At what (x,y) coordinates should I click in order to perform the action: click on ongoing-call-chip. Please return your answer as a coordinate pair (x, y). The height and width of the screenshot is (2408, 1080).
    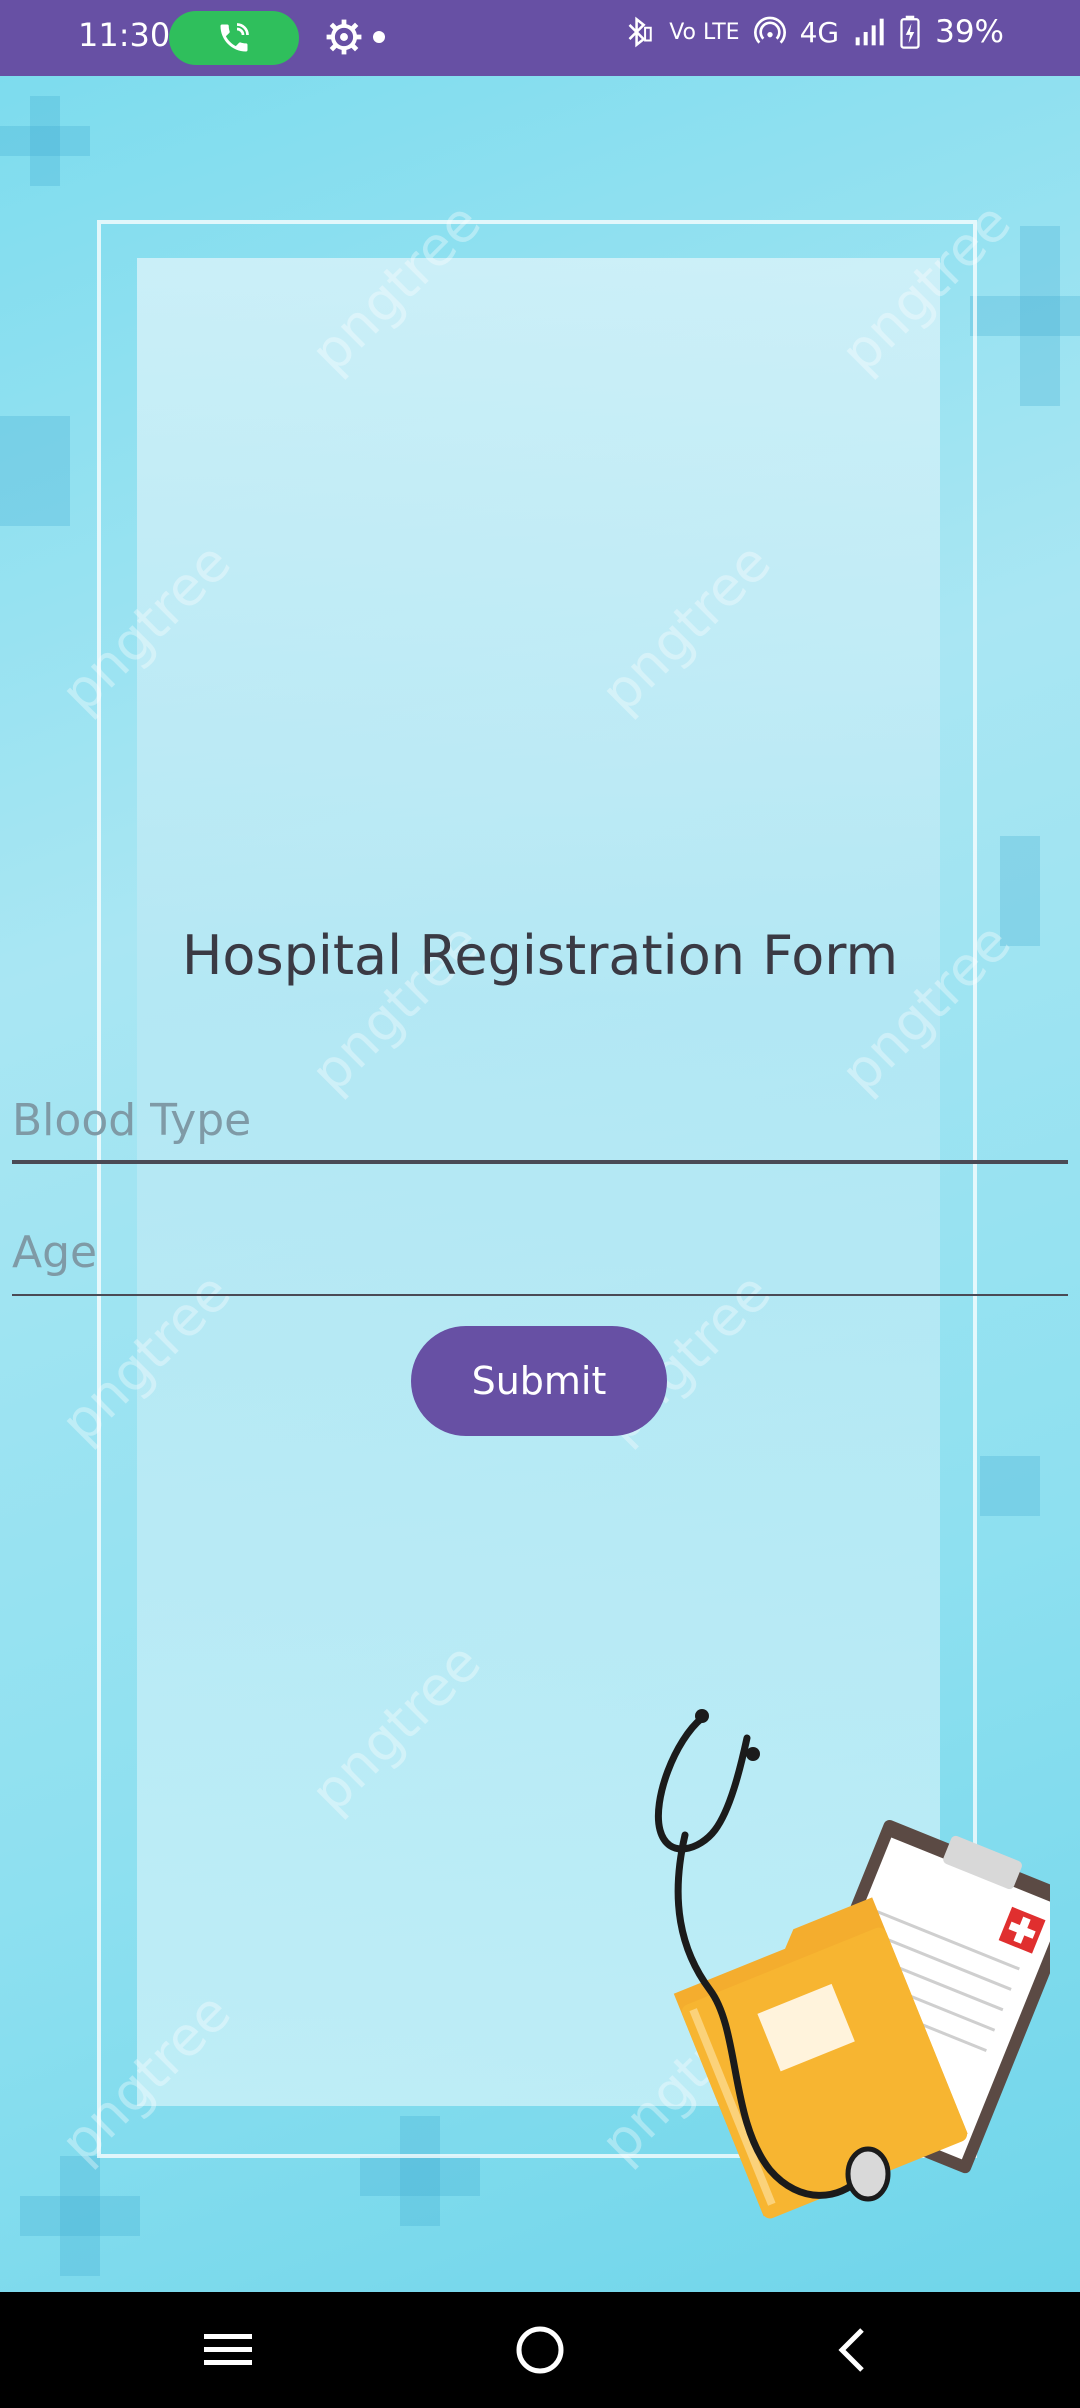
    Looking at the image, I should click on (234, 38).